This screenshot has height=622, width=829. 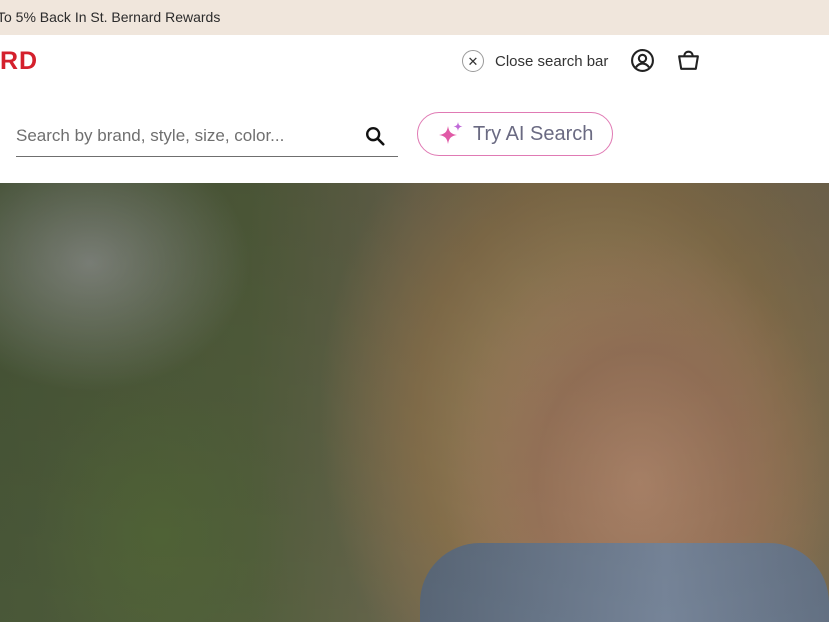 I want to click on account-icon, so click(x=642, y=60).